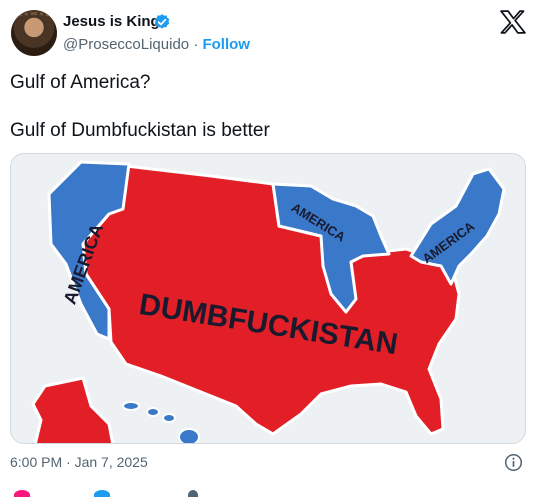  Describe the element at coordinates (80, 82) in the screenshot. I see `tweet-text-line-1: Gulf of America?` at that location.